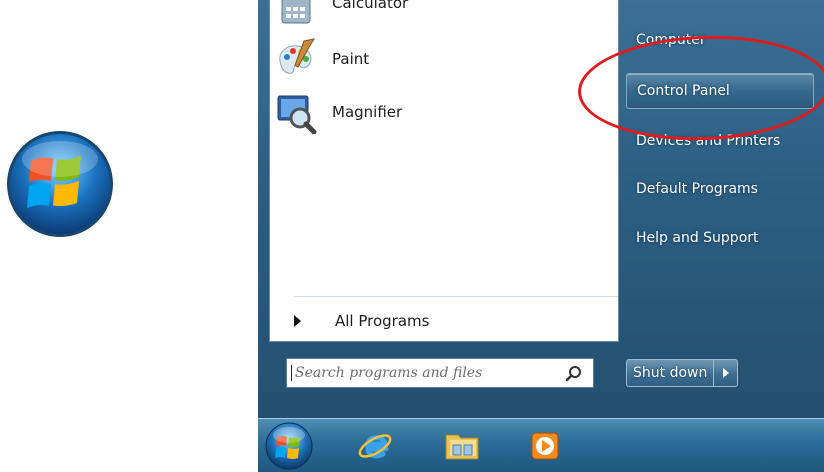 This screenshot has width=824, height=472. I want to click on menu-item-control-panel: Control Panel, so click(720, 91).